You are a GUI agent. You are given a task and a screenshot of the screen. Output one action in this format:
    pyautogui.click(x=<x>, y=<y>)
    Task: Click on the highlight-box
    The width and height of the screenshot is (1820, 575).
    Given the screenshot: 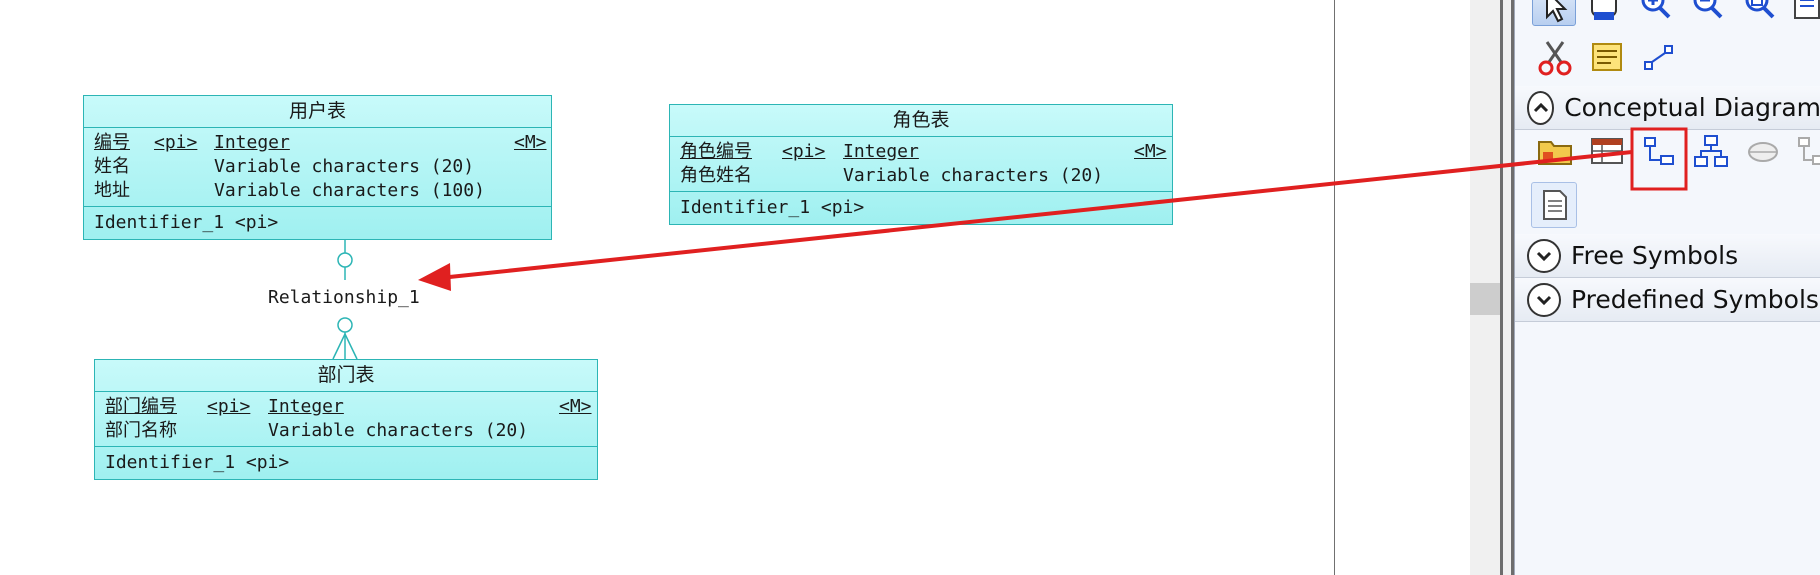 What is the action you would take?
    pyautogui.click(x=1659, y=159)
    